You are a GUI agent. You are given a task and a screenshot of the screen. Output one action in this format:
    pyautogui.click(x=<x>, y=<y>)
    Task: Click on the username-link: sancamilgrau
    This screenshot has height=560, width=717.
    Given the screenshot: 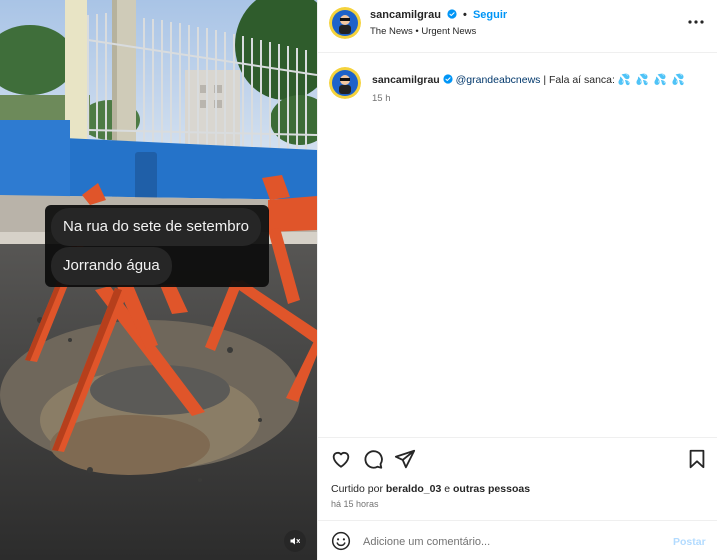 What is the action you would take?
    pyautogui.click(x=405, y=15)
    